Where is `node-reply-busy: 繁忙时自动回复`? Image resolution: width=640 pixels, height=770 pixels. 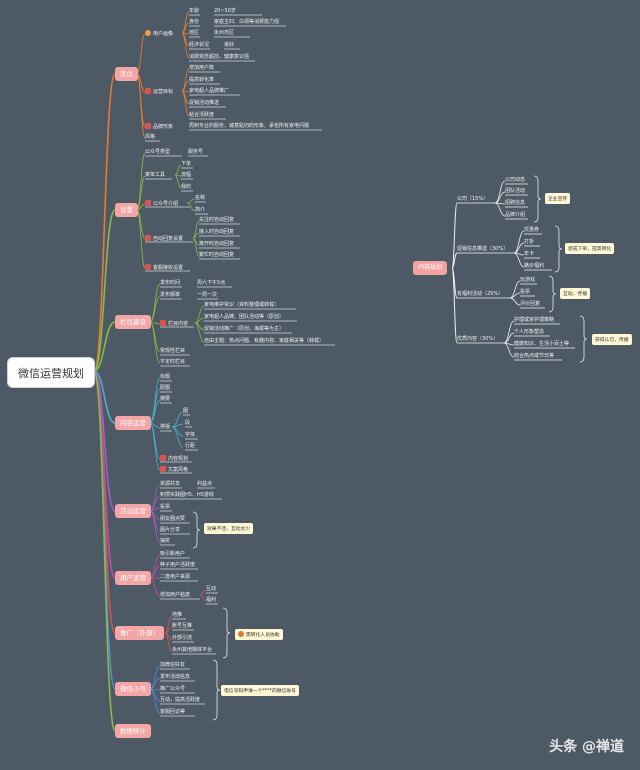
node-reply-busy: 繁忙时自动回复 is located at coordinates (216, 255).